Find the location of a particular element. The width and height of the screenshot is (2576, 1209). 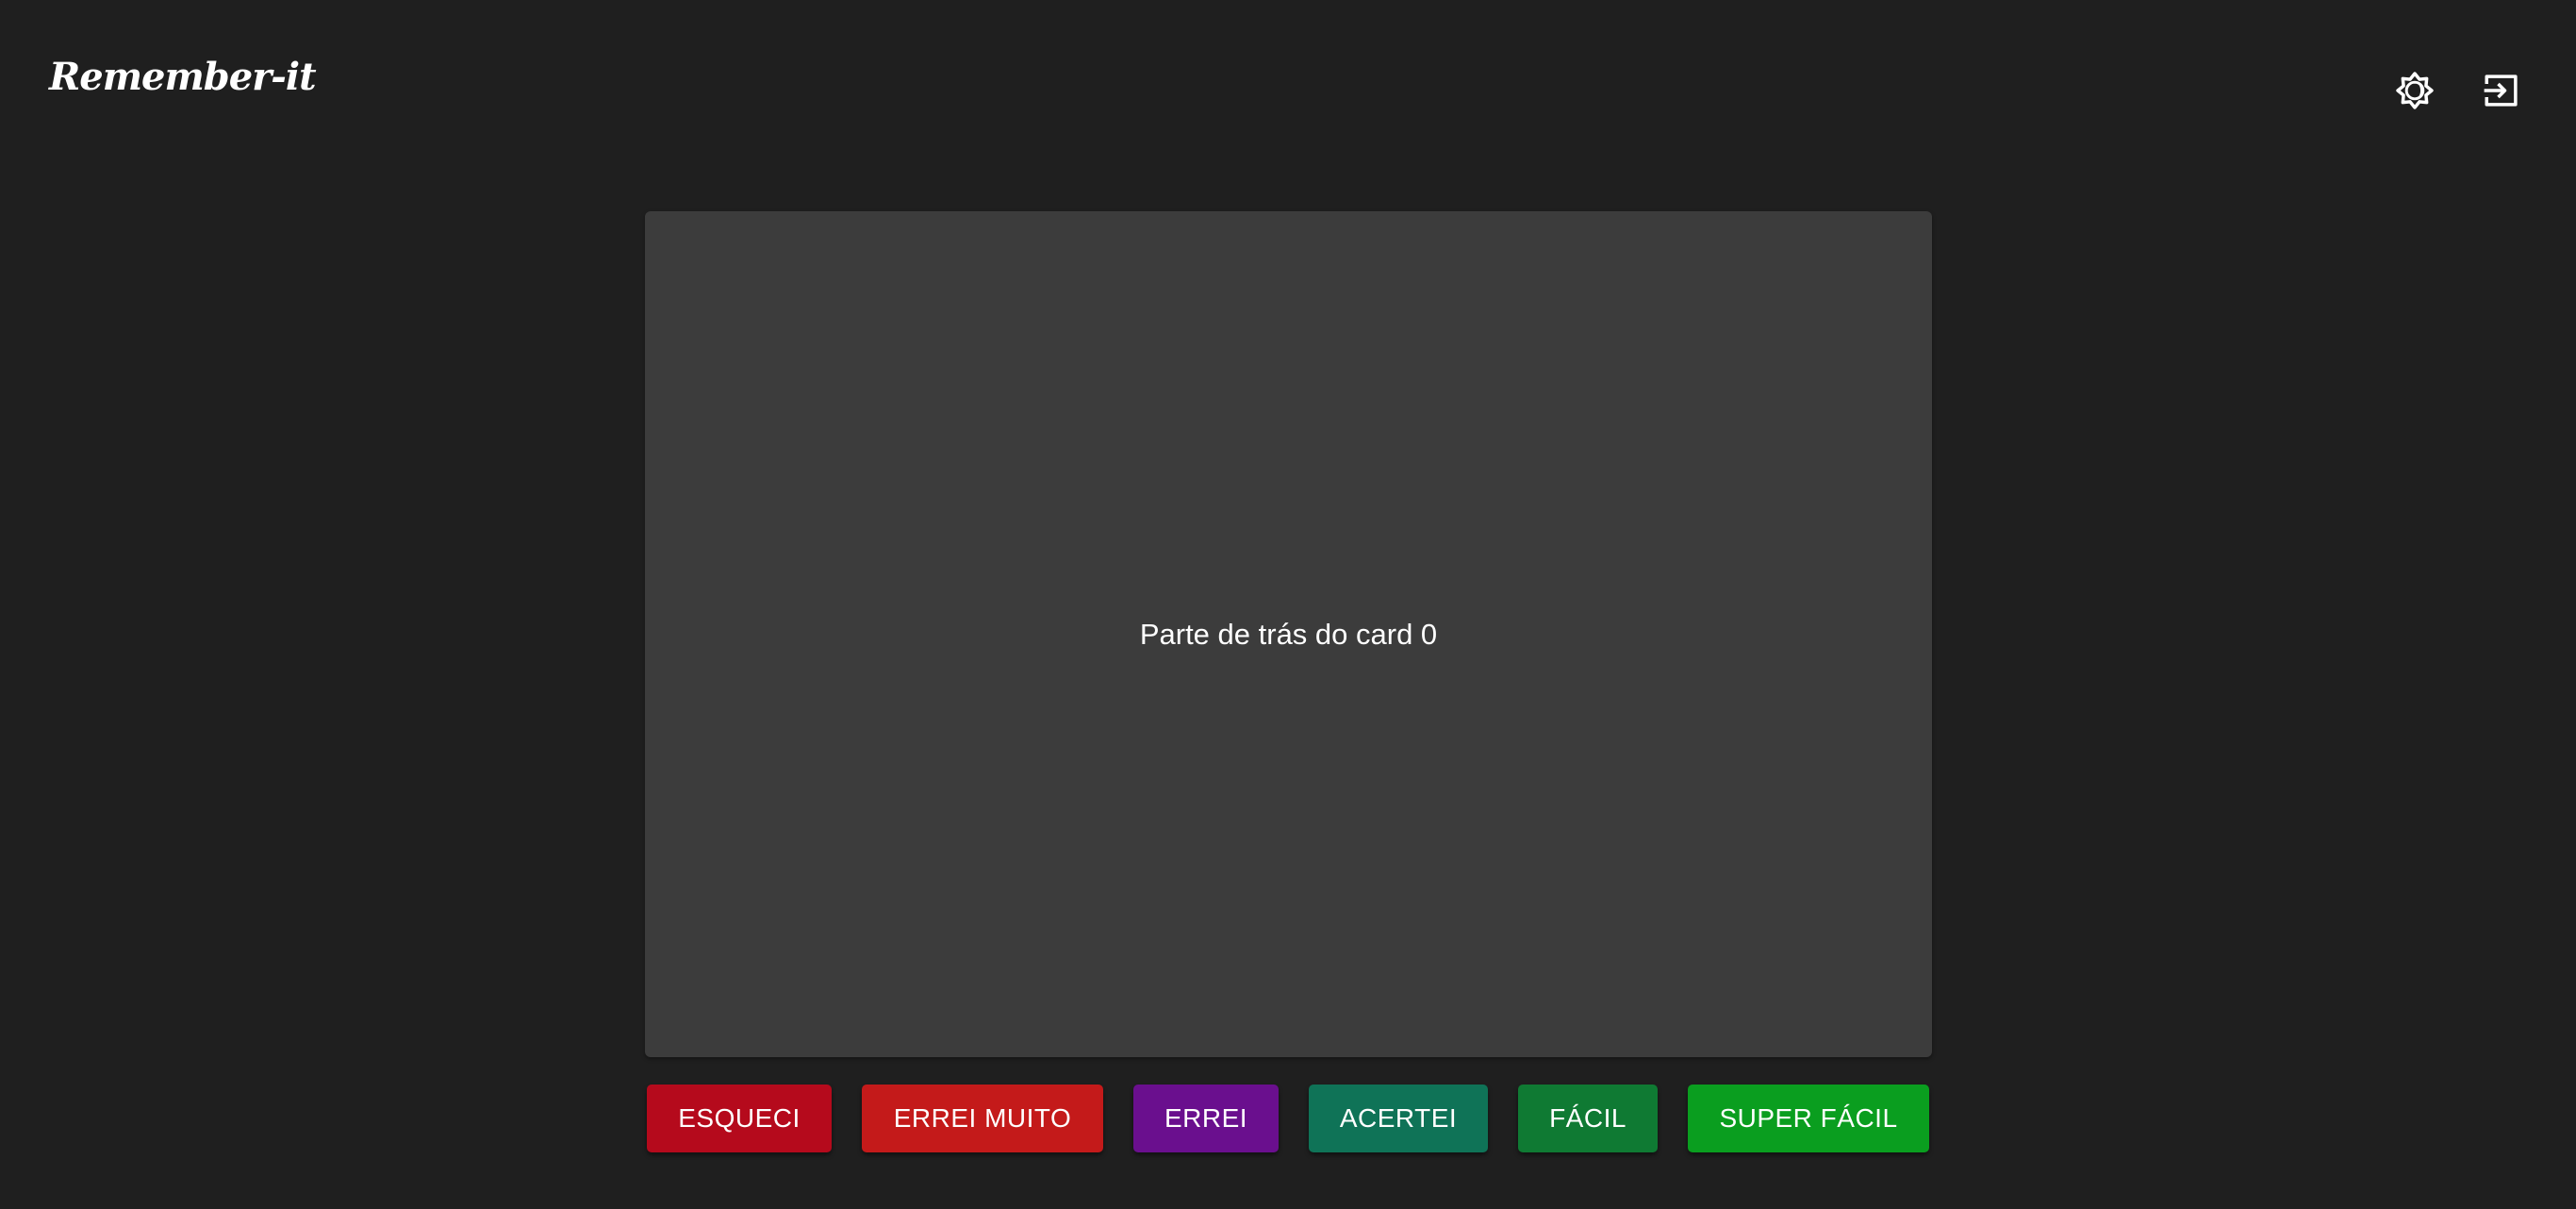

brightness-icon is located at coordinates (2415, 90).